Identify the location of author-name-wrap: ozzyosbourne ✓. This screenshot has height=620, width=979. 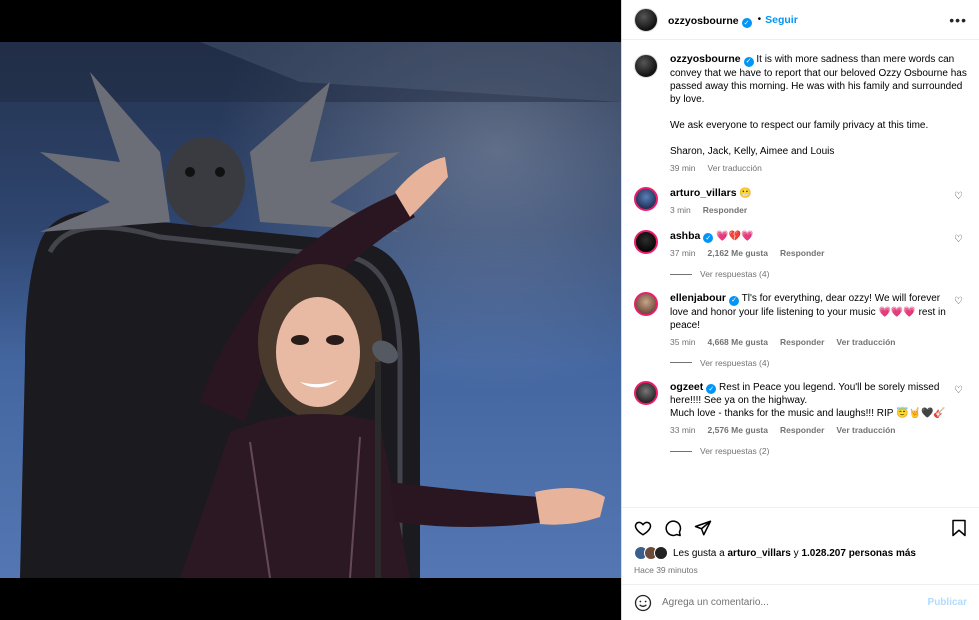
(710, 20).